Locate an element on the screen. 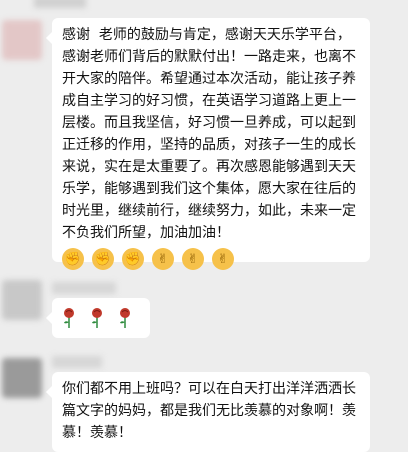 The width and height of the screenshot is (408, 452). emoji-row is located at coordinates (101, 318).